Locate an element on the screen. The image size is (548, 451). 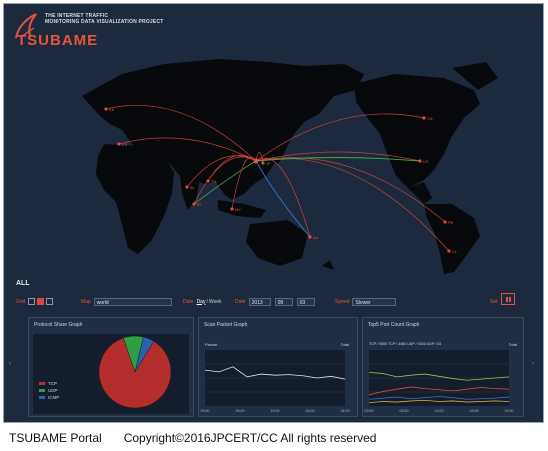
map-label: Map is located at coordinates (86, 301).